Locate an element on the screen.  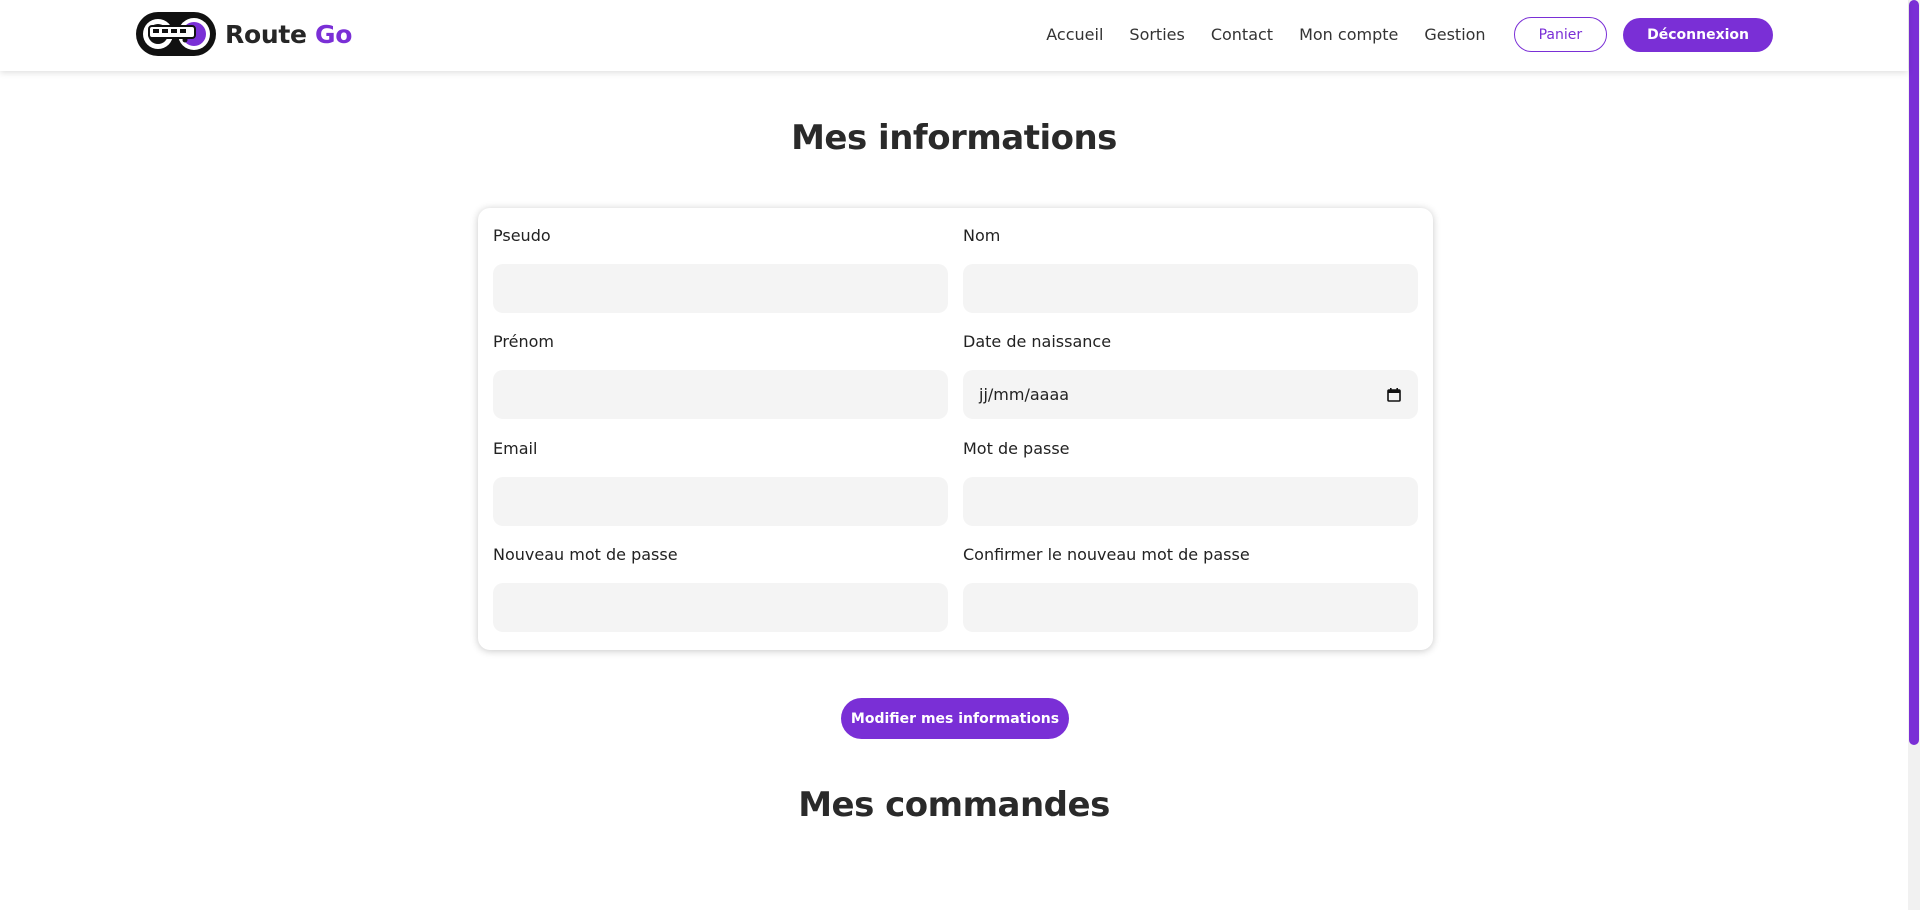
email-field-group: Email is located at coordinates (720, 481).